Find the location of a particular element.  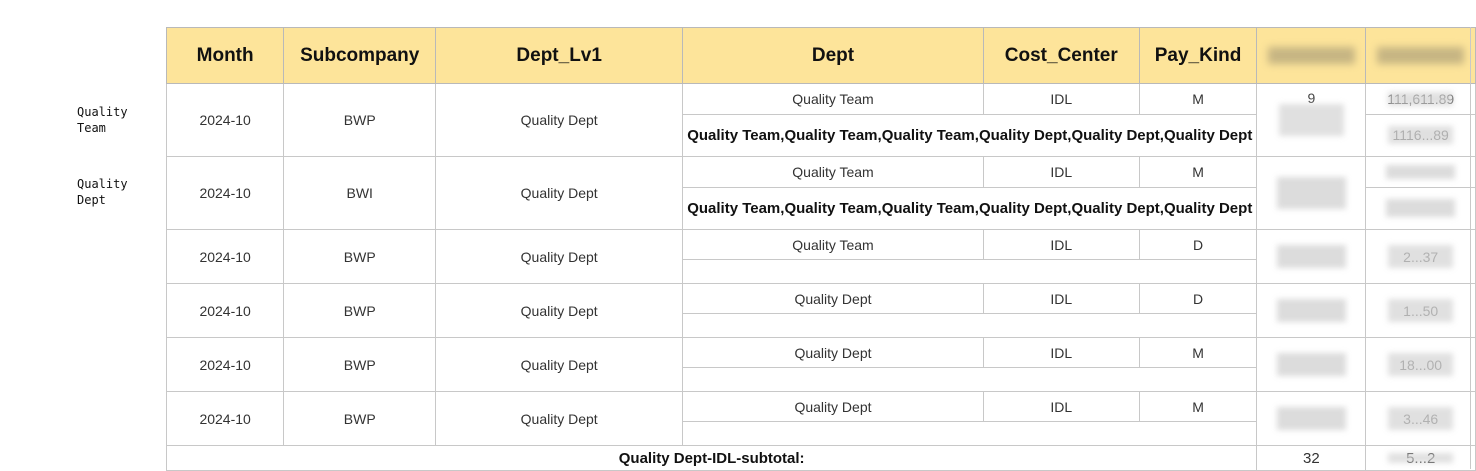

subtotal-label: Quality Dept-IDL-subtotal: is located at coordinates (711, 458).